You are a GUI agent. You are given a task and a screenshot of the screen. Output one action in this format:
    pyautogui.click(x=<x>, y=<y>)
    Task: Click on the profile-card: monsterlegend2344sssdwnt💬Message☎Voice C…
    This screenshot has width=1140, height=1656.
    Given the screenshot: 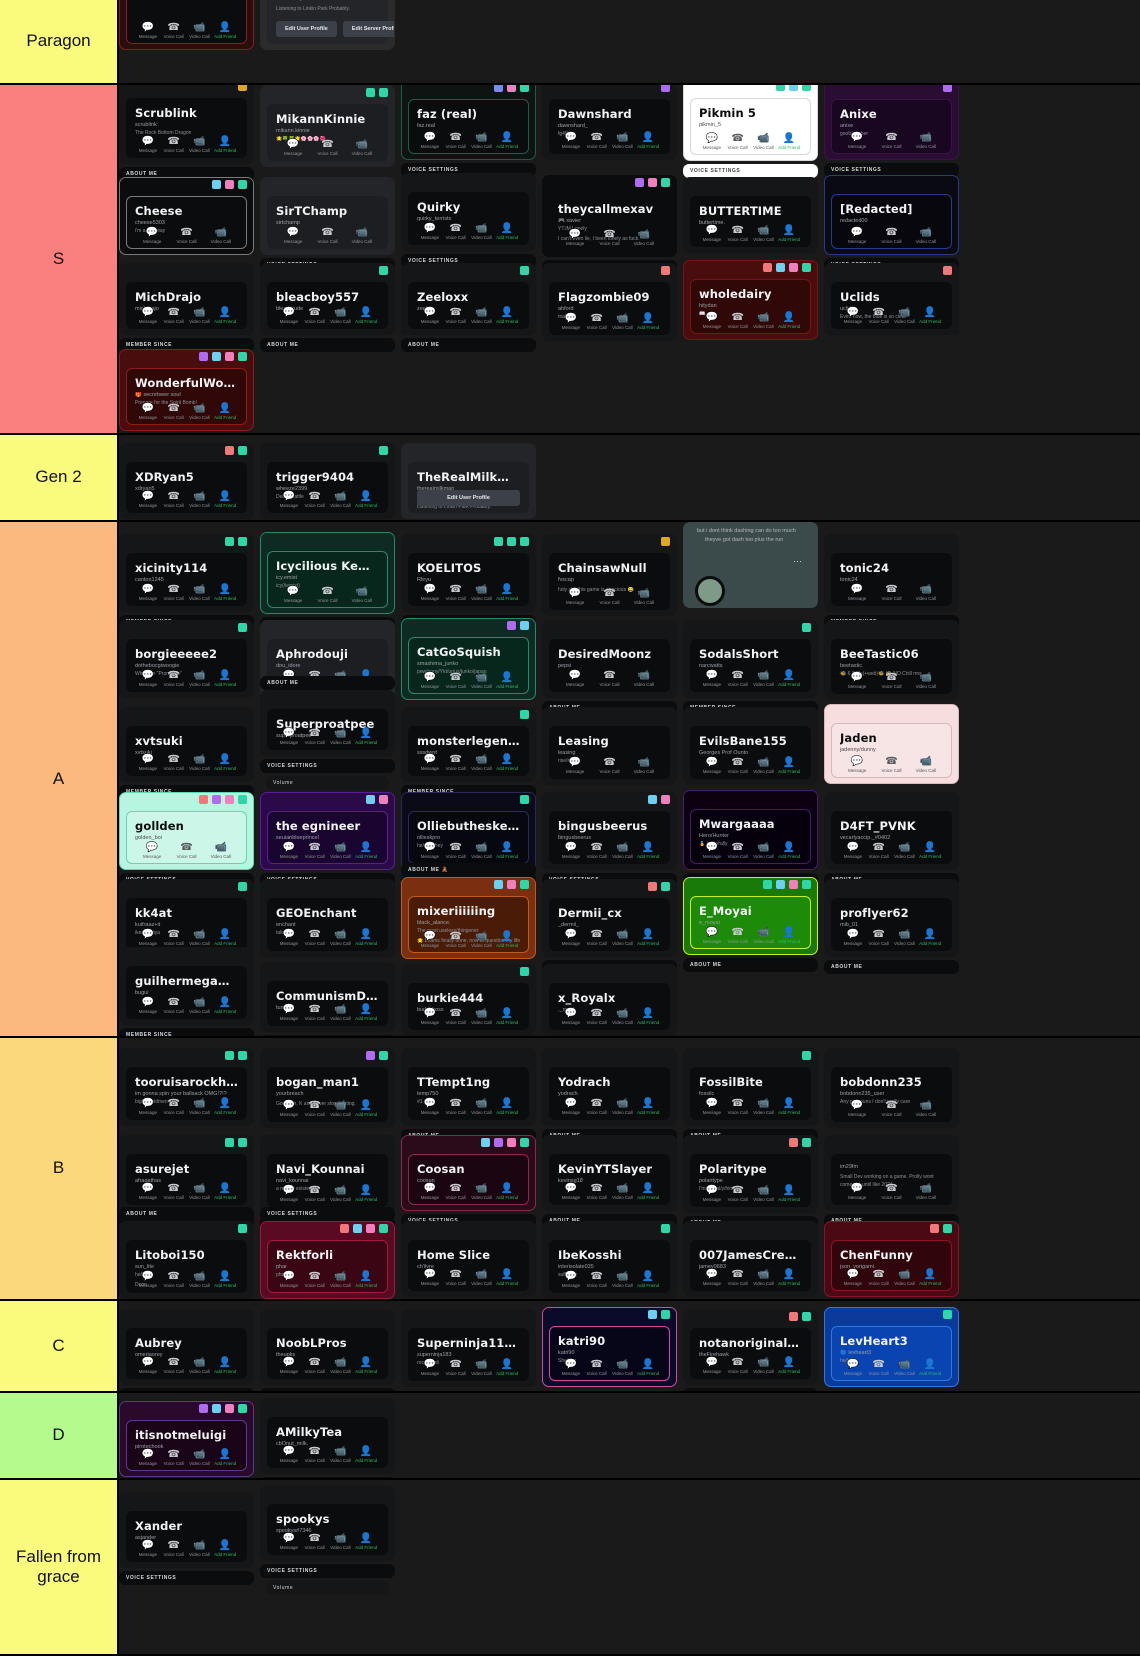 What is the action you would take?
    pyautogui.click(x=468, y=744)
    